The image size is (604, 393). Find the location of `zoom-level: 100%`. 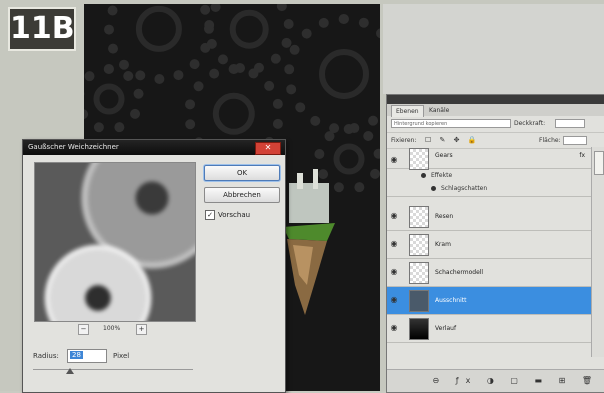

zoom-level: 100% is located at coordinates (112, 328).